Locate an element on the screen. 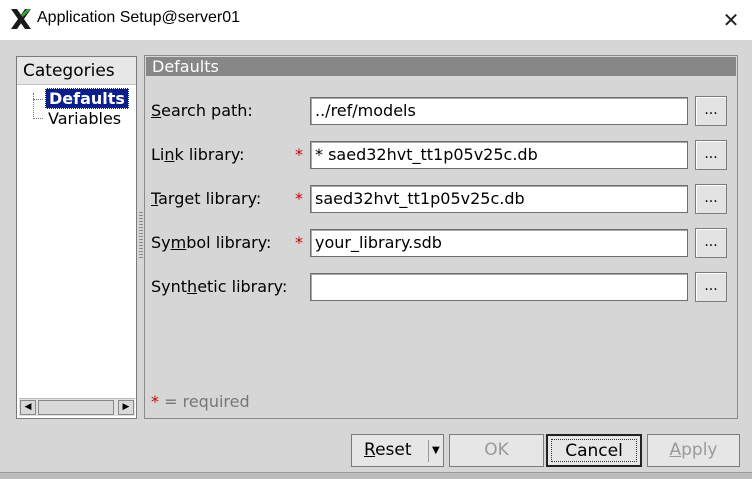 This screenshot has height=479, width=752. reset-divider is located at coordinates (428, 451).